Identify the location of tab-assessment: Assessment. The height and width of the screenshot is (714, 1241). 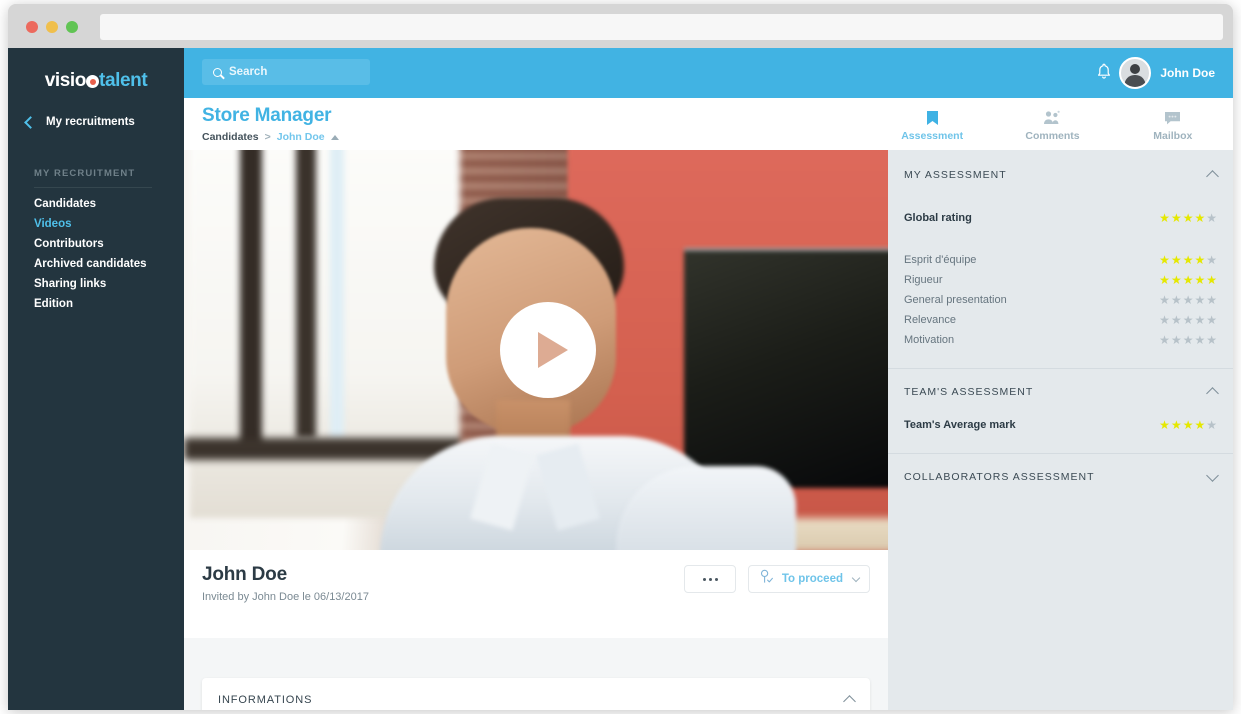
(932, 124).